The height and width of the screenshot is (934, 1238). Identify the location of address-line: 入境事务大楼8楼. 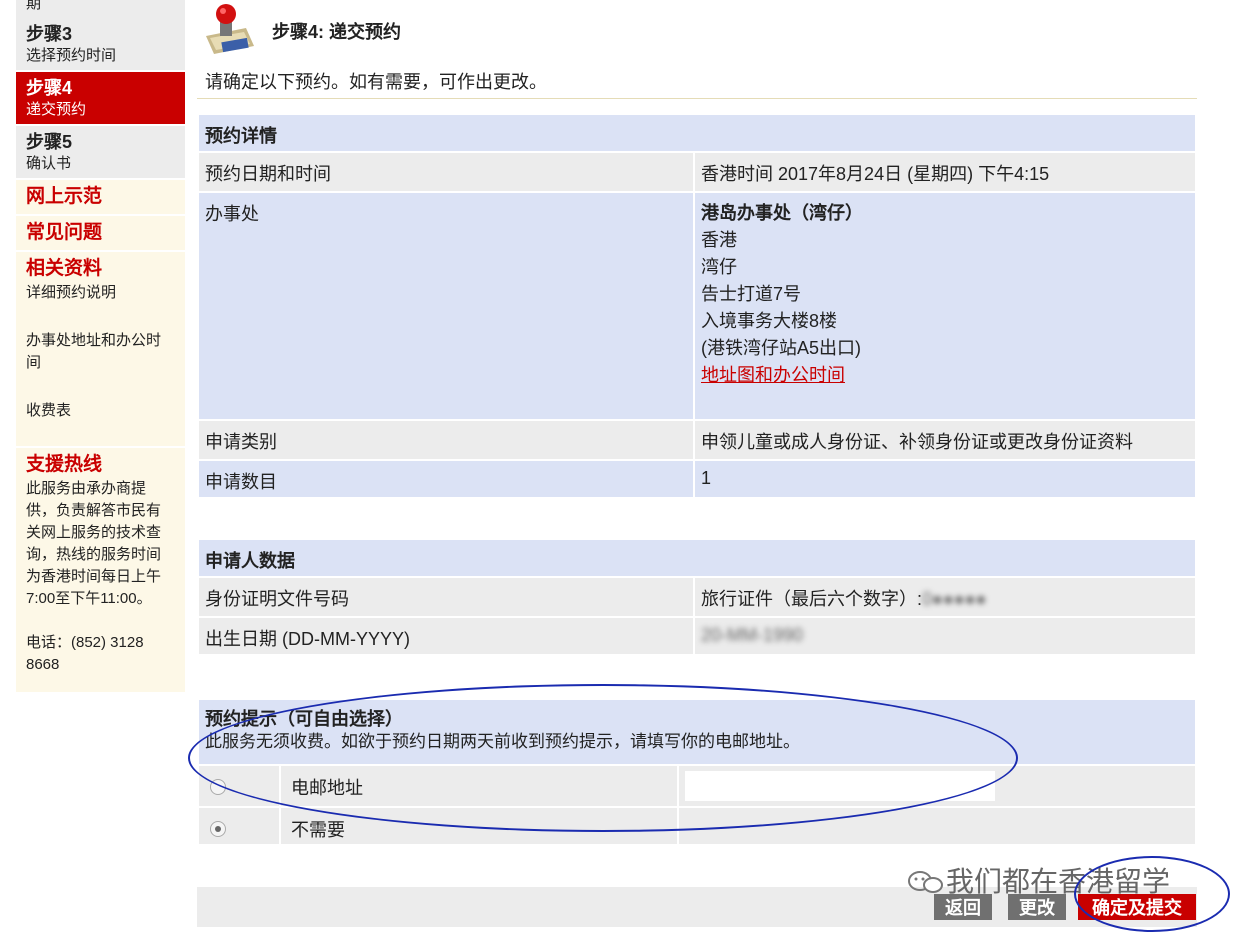
(769, 321).